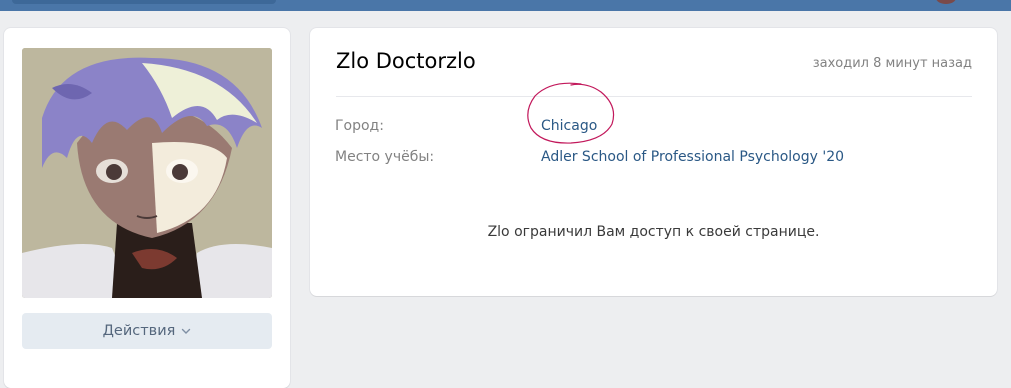 The width and height of the screenshot is (1011, 388). Describe the element at coordinates (144, 2) in the screenshot. I see `search-bar-edge` at that location.